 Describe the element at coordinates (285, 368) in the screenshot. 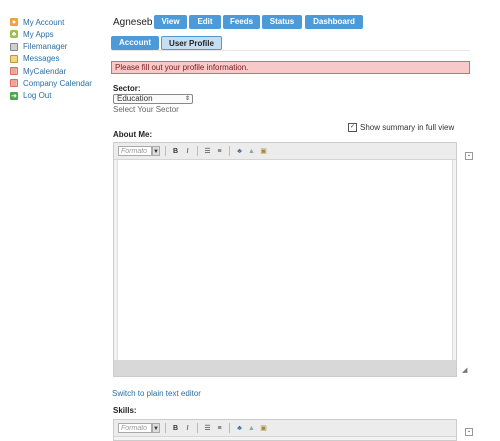

I see `editor-footer` at that location.